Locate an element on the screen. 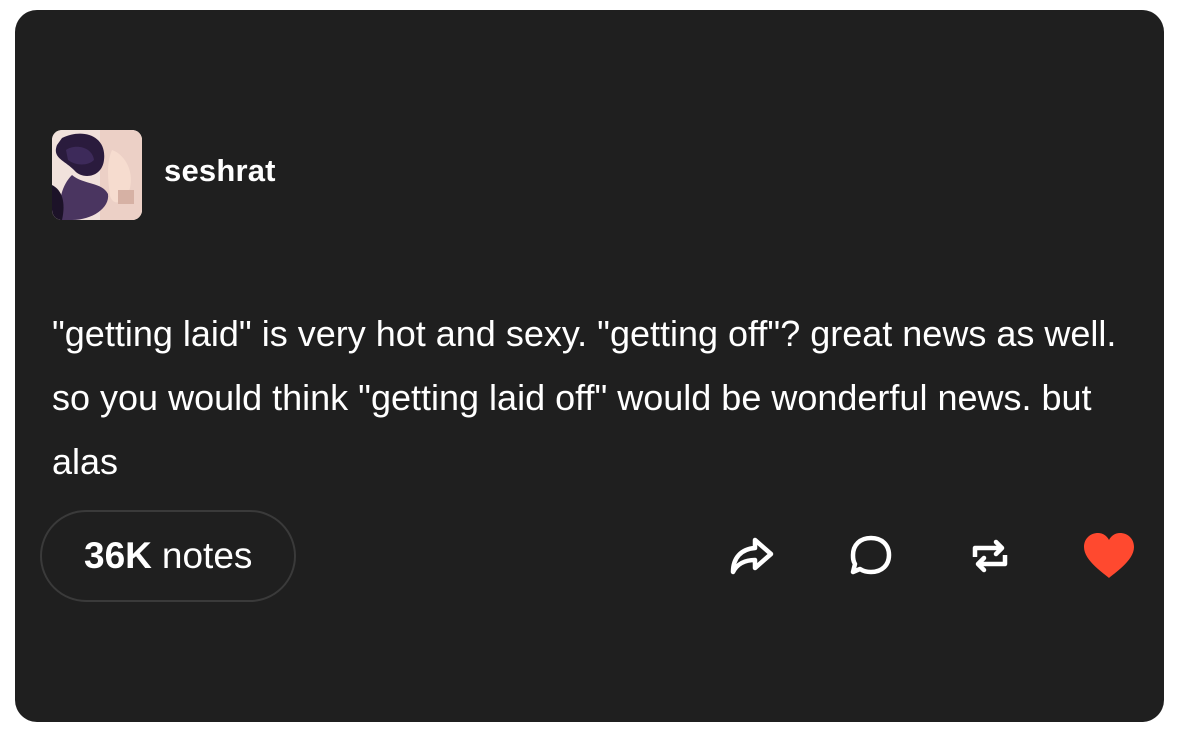  reply-icon is located at coordinates (871, 555).